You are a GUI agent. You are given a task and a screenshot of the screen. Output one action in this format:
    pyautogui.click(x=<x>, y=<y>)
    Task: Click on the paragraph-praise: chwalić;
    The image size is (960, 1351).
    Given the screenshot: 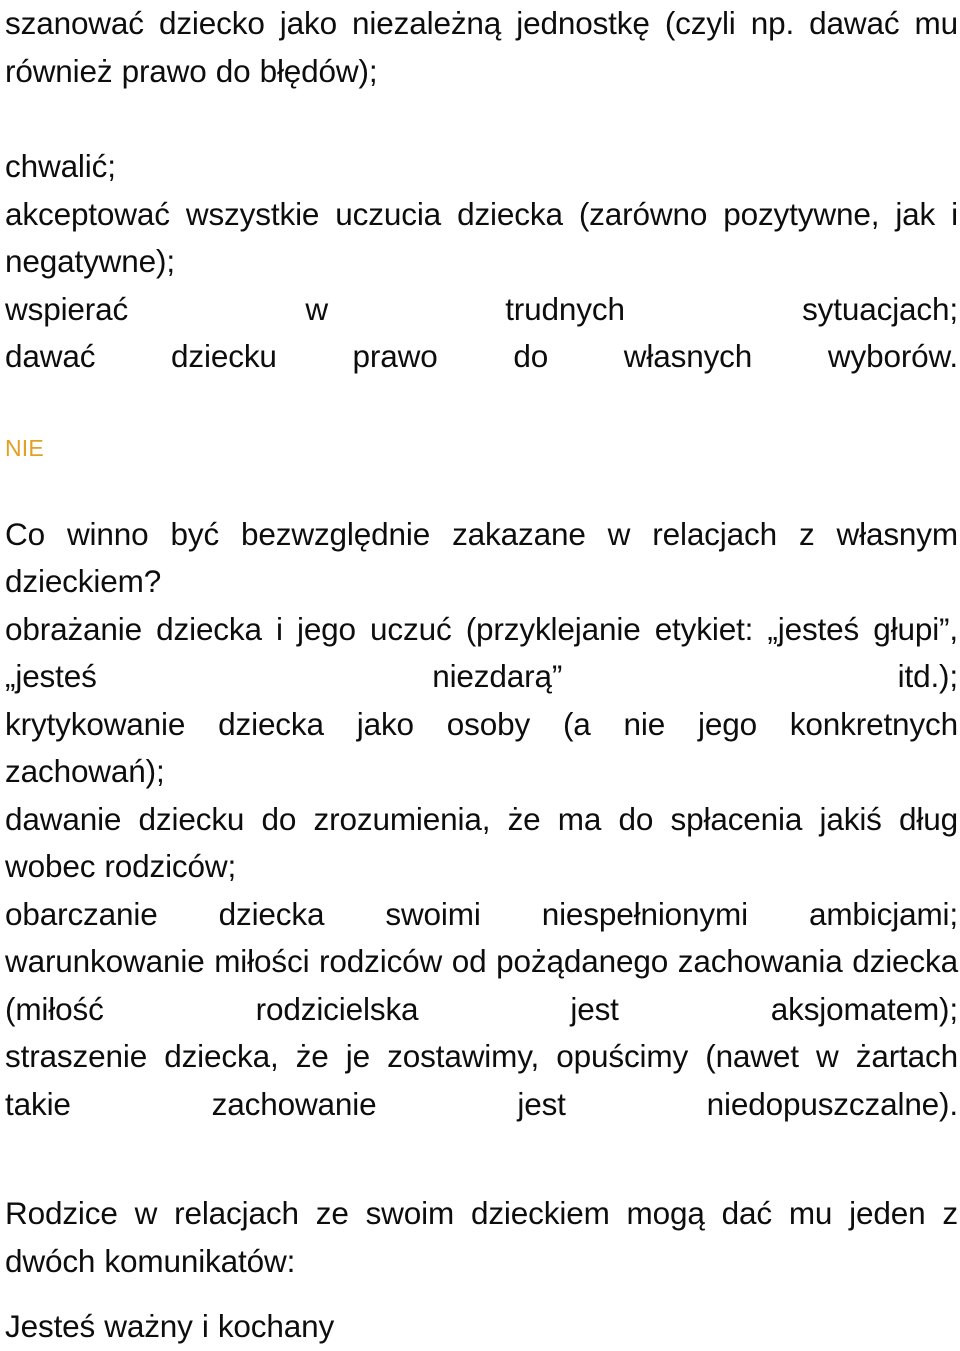 What is the action you would take?
    pyautogui.click(x=60, y=166)
    